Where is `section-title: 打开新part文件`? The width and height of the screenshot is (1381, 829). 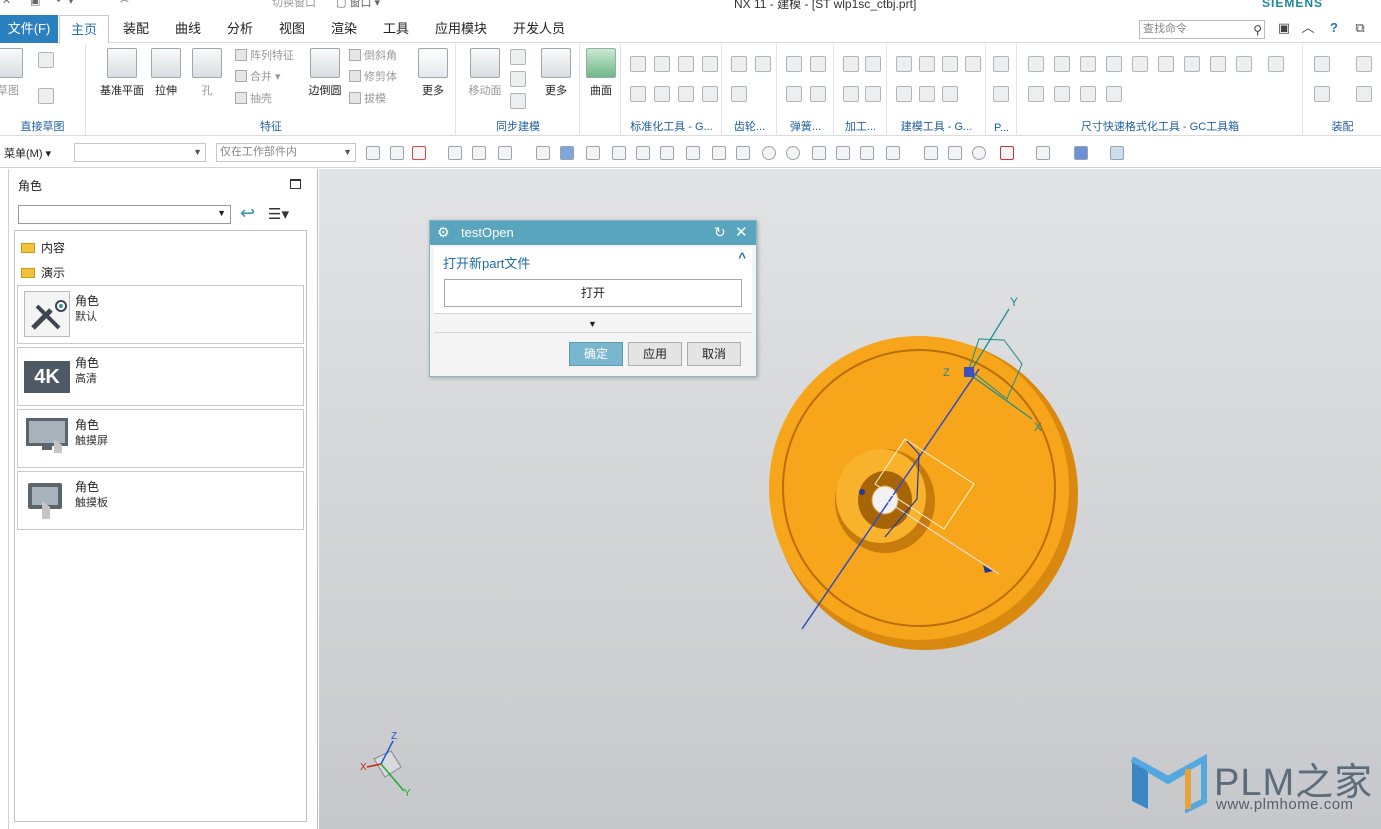
section-title: 打开新part文件 is located at coordinates (486, 262).